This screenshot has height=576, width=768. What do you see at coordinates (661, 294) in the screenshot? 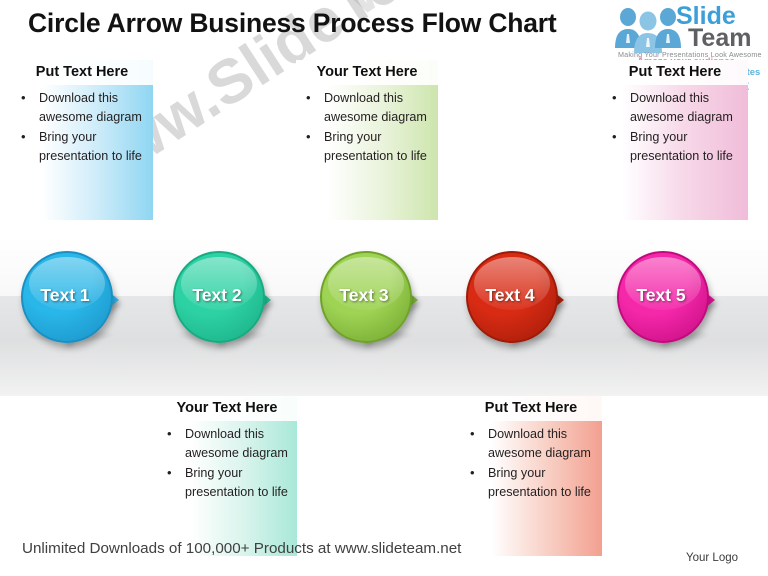
I see `step-label-5: Text 5` at bounding box center [661, 294].